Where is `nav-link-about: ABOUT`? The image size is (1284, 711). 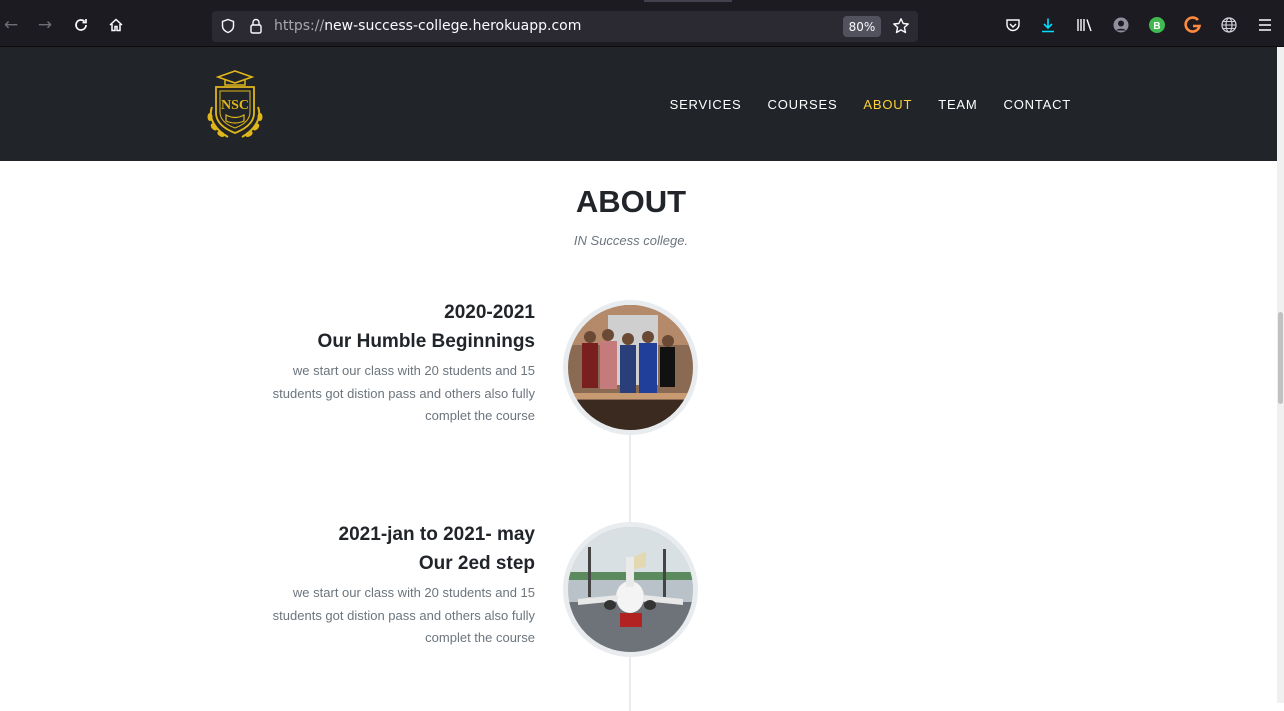
nav-link-about: ABOUT is located at coordinates (887, 104).